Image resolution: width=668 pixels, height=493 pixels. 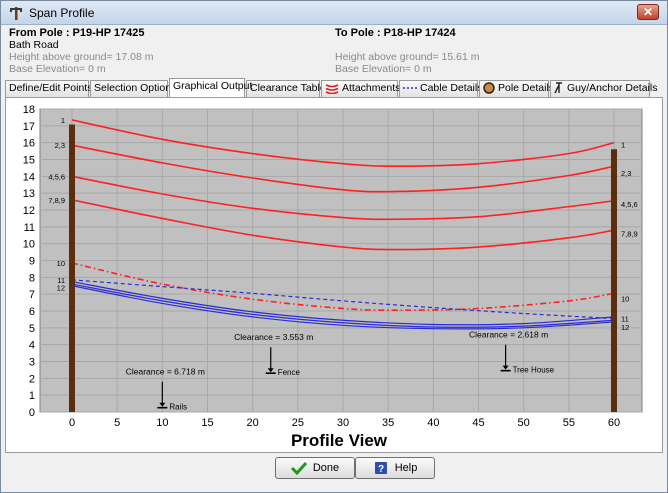 I want to click on button-bar: Done ? Help, so click(x=334, y=473).